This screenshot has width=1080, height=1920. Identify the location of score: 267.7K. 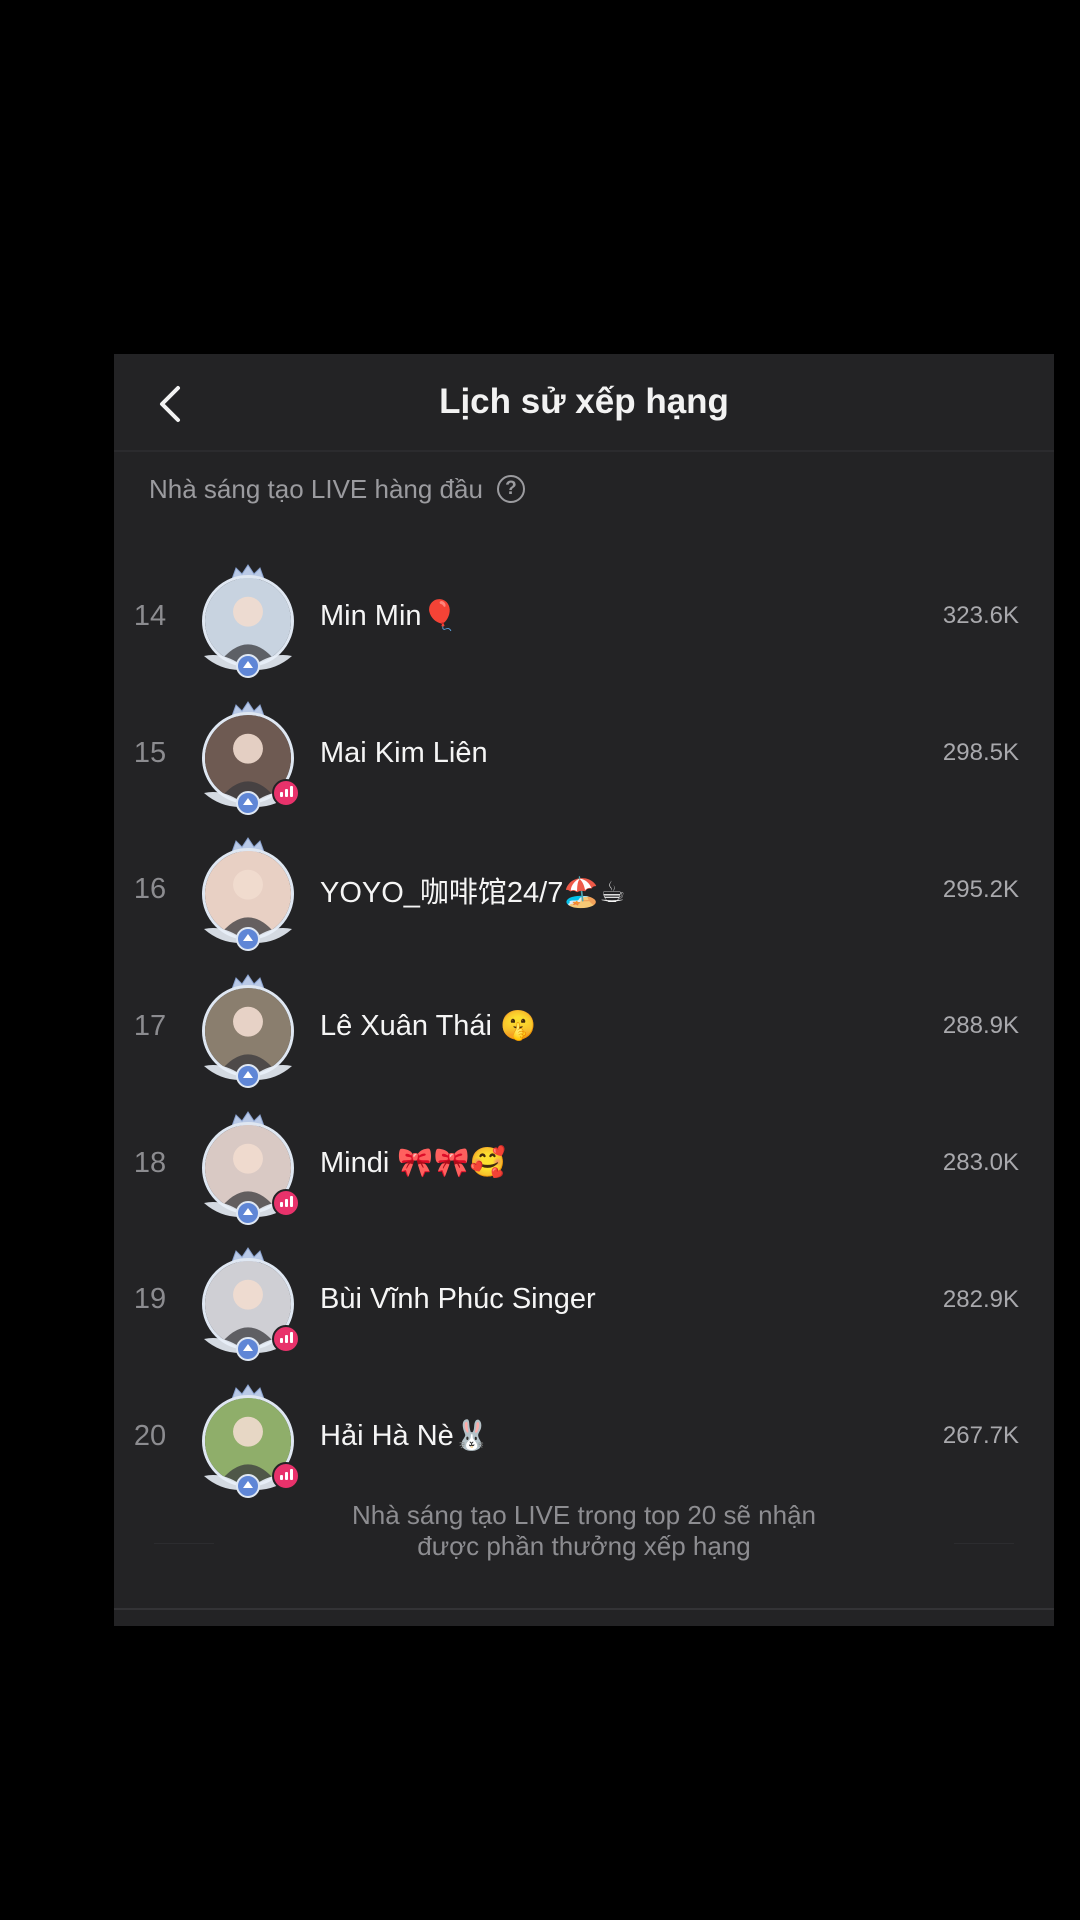
(980, 1436).